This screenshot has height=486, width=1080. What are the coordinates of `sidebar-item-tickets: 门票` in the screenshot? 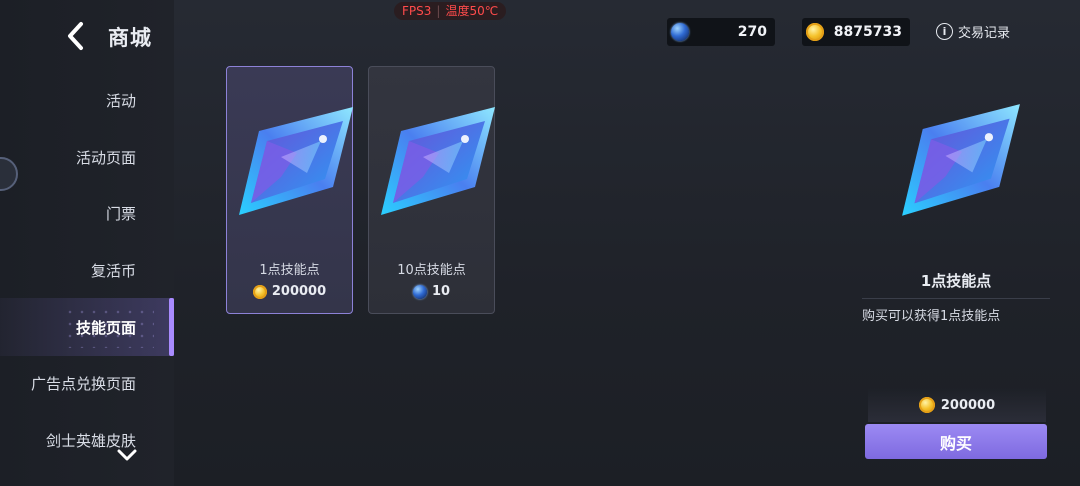 It's located at (121, 213).